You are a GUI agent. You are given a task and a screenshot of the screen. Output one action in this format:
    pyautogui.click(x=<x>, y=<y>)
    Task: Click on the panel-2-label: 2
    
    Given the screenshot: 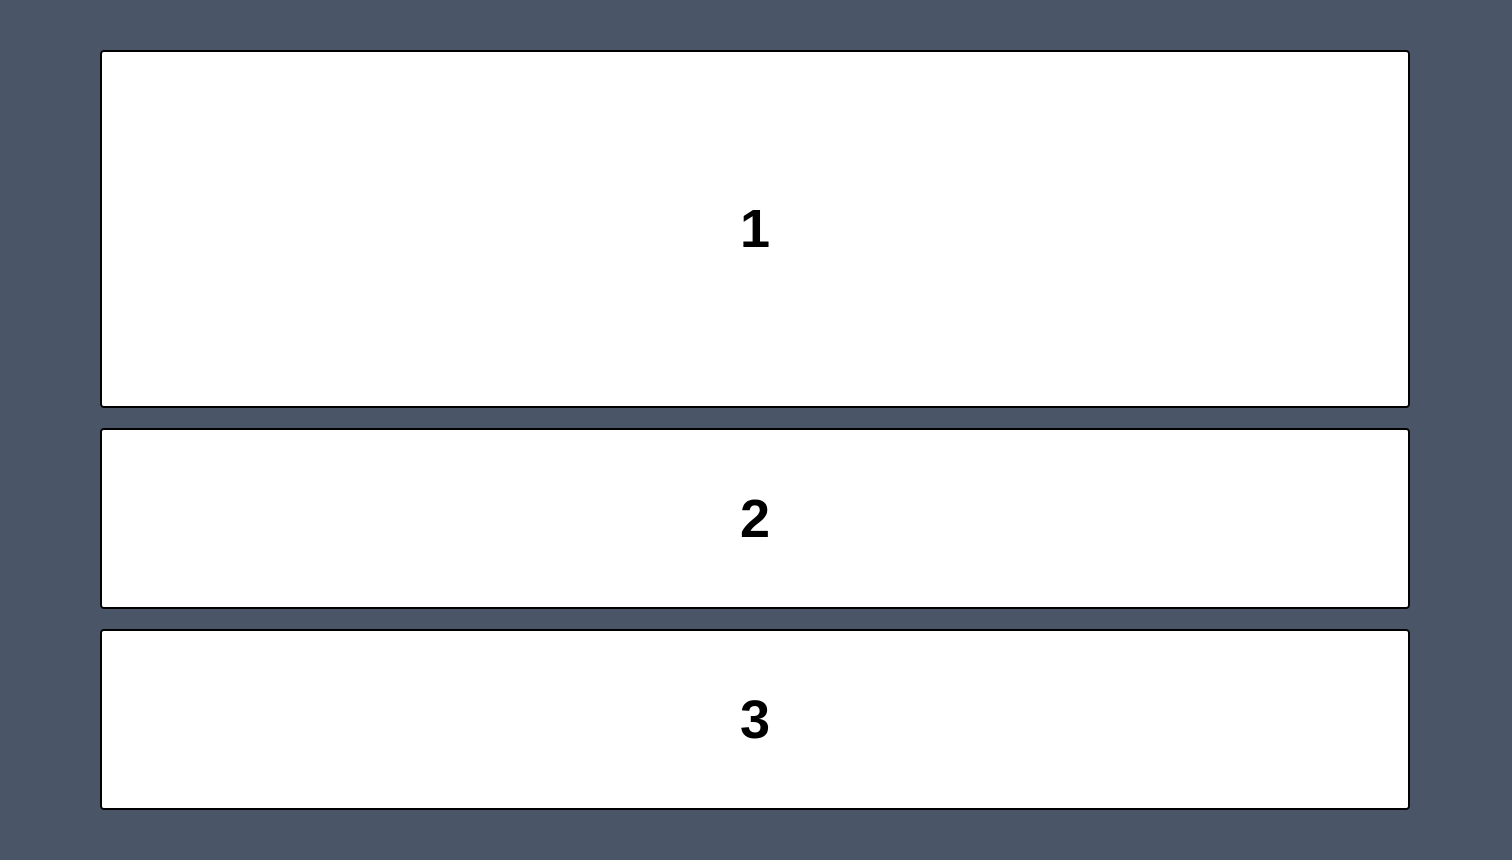 What is the action you would take?
    pyautogui.click(x=755, y=518)
    